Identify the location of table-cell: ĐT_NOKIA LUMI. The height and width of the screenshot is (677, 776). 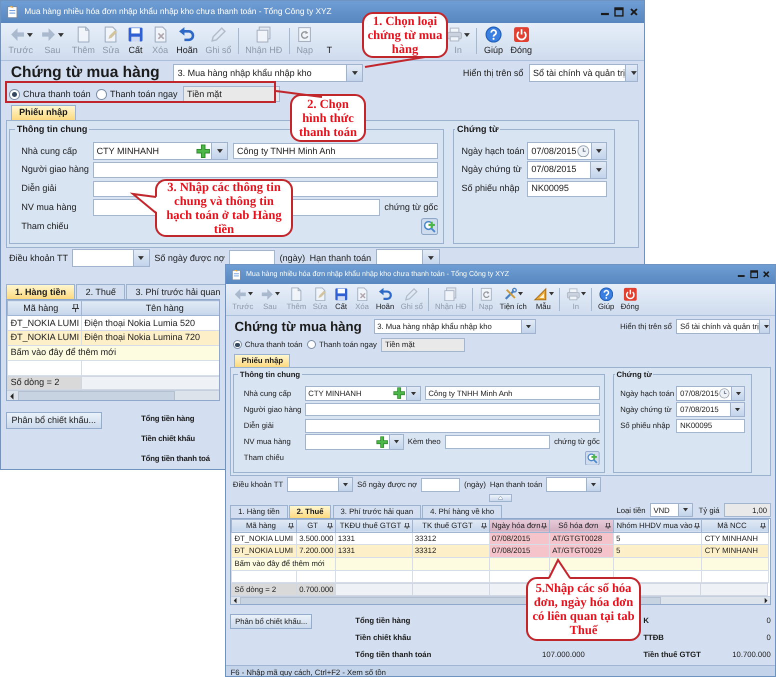
(44, 338).